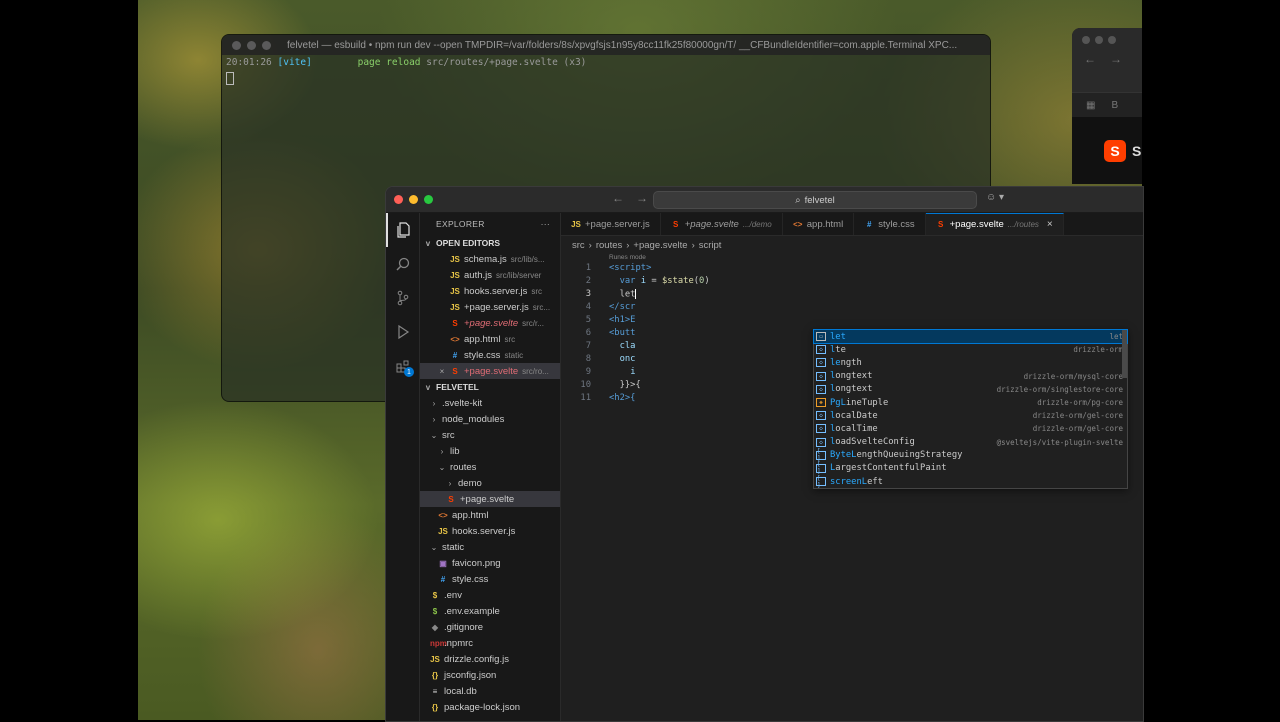  What do you see at coordinates (852, 258) in the screenshot?
I see `codelens-runes-mode: Runes mode` at bounding box center [852, 258].